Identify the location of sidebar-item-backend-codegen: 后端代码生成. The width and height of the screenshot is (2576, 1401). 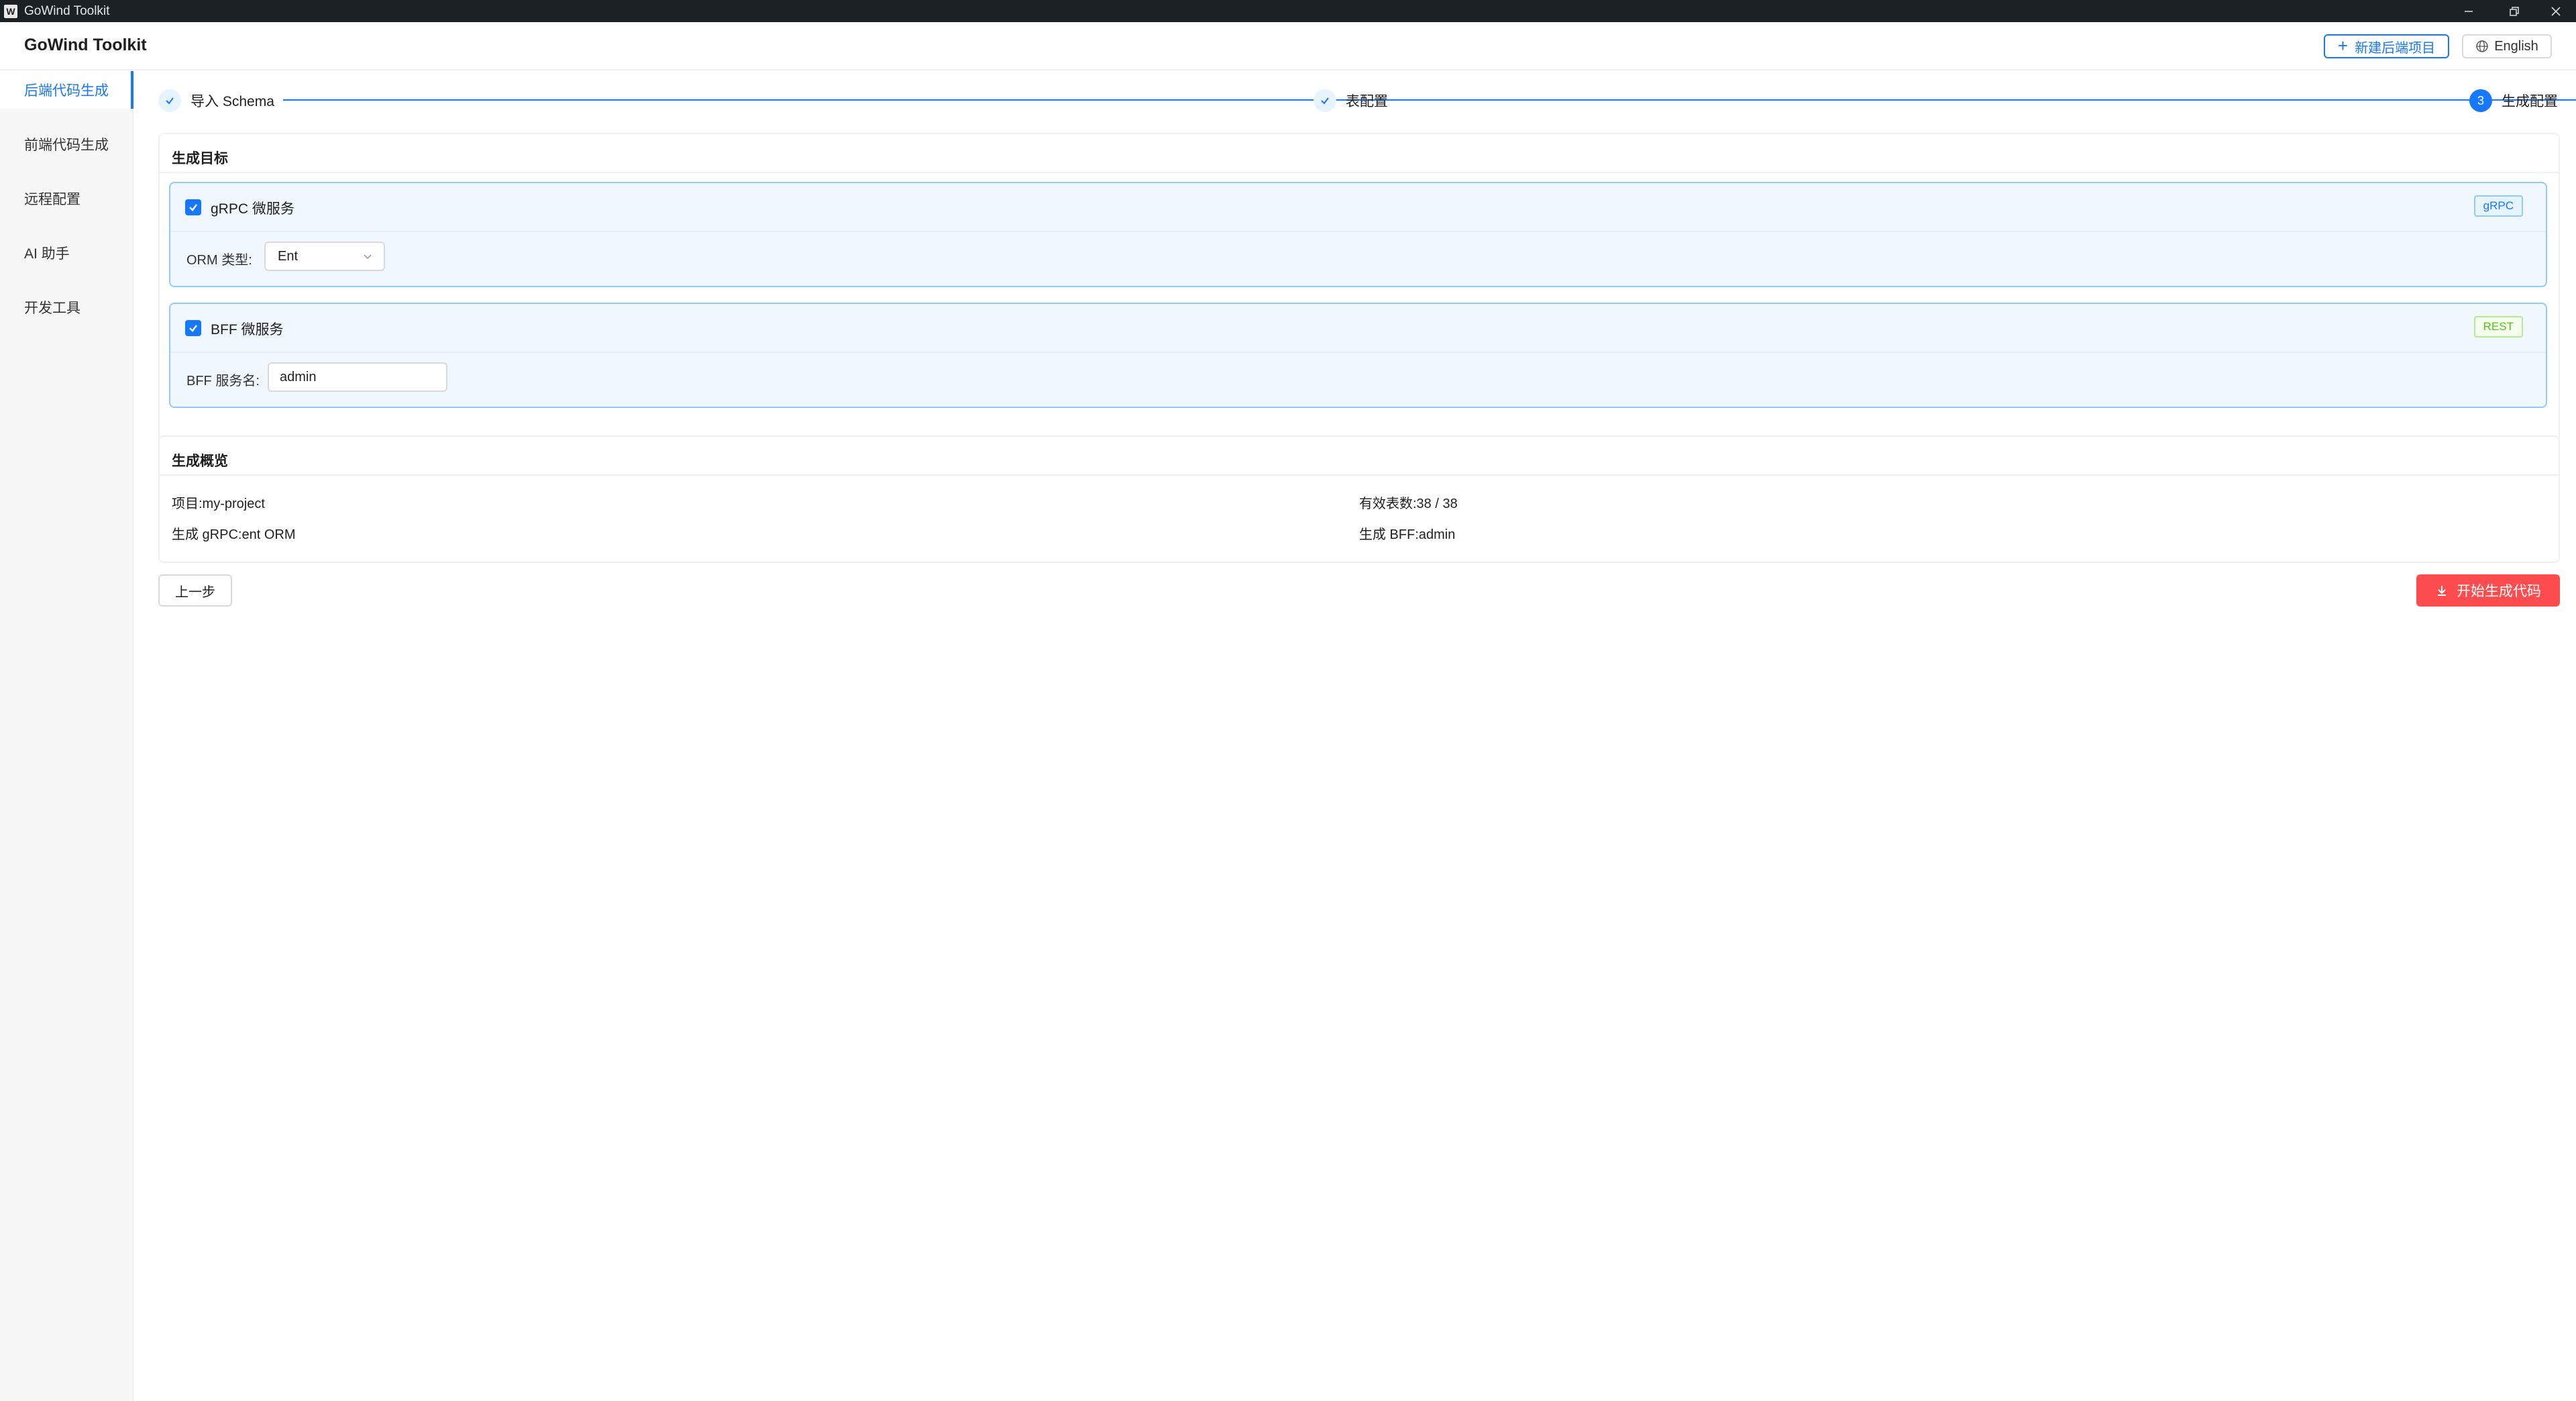
(66, 90).